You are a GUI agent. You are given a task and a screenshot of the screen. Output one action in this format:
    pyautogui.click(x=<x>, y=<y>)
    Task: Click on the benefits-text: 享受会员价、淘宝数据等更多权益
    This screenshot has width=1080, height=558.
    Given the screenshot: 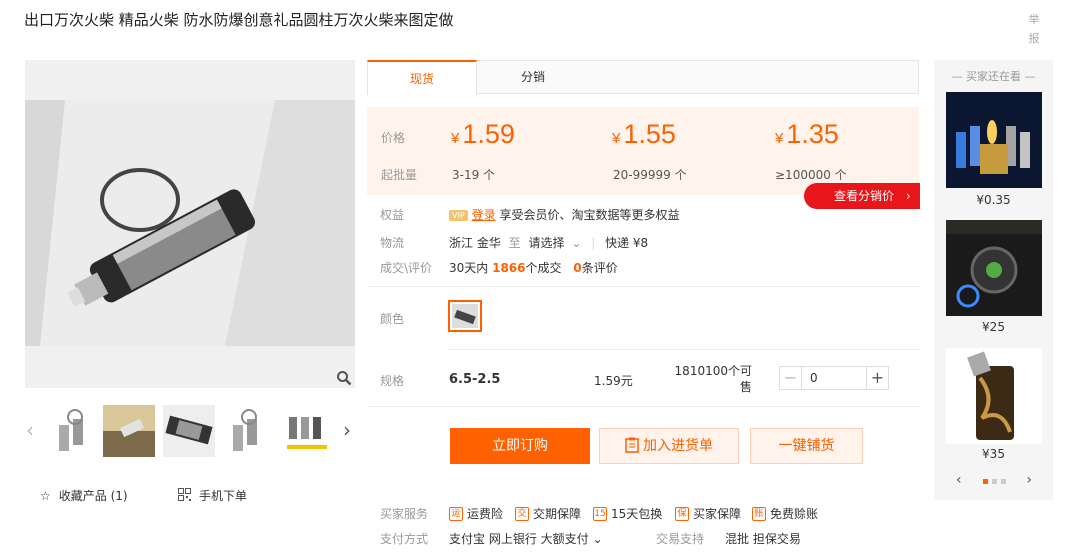 What is the action you would take?
    pyautogui.click(x=589, y=215)
    